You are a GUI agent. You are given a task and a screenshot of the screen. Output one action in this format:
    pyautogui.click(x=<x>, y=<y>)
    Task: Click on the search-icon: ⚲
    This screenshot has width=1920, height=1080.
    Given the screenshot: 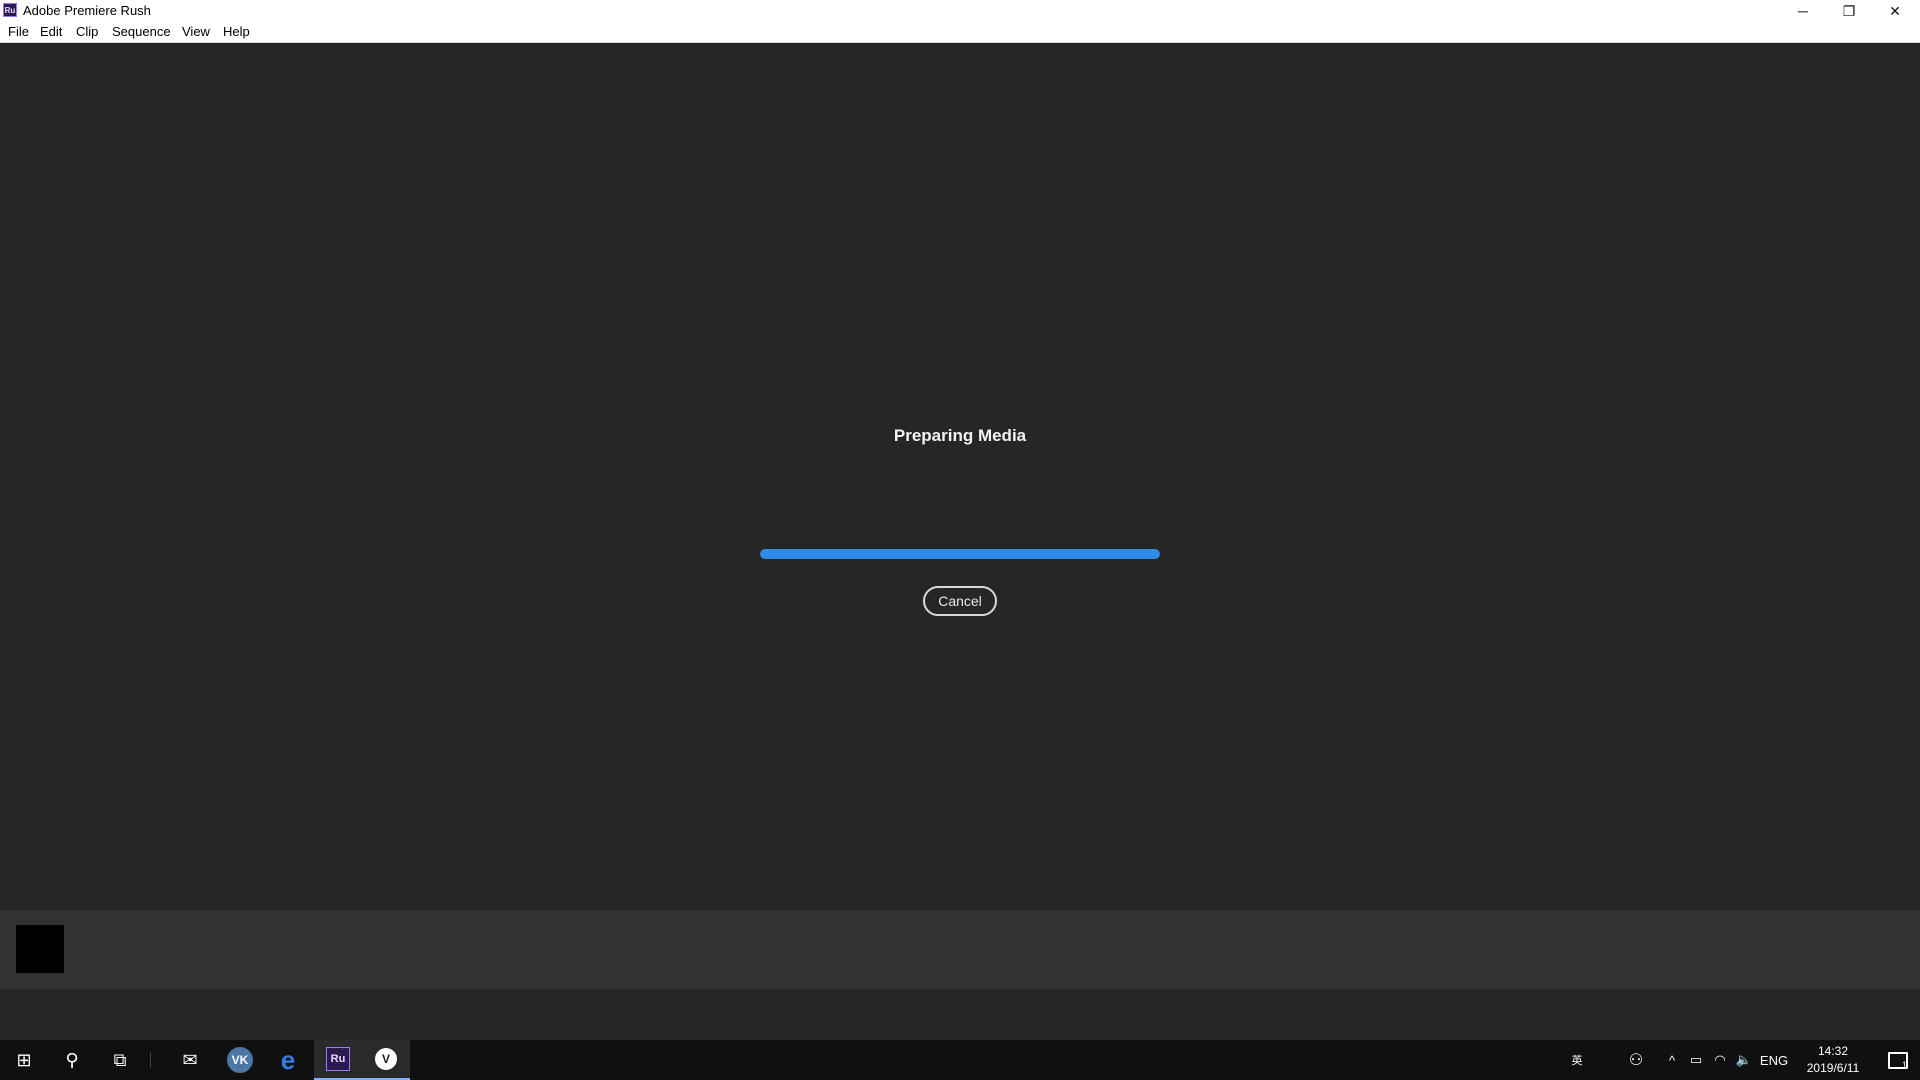 What is the action you would take?
    pyautogui.click(x=72, y=1060)
    